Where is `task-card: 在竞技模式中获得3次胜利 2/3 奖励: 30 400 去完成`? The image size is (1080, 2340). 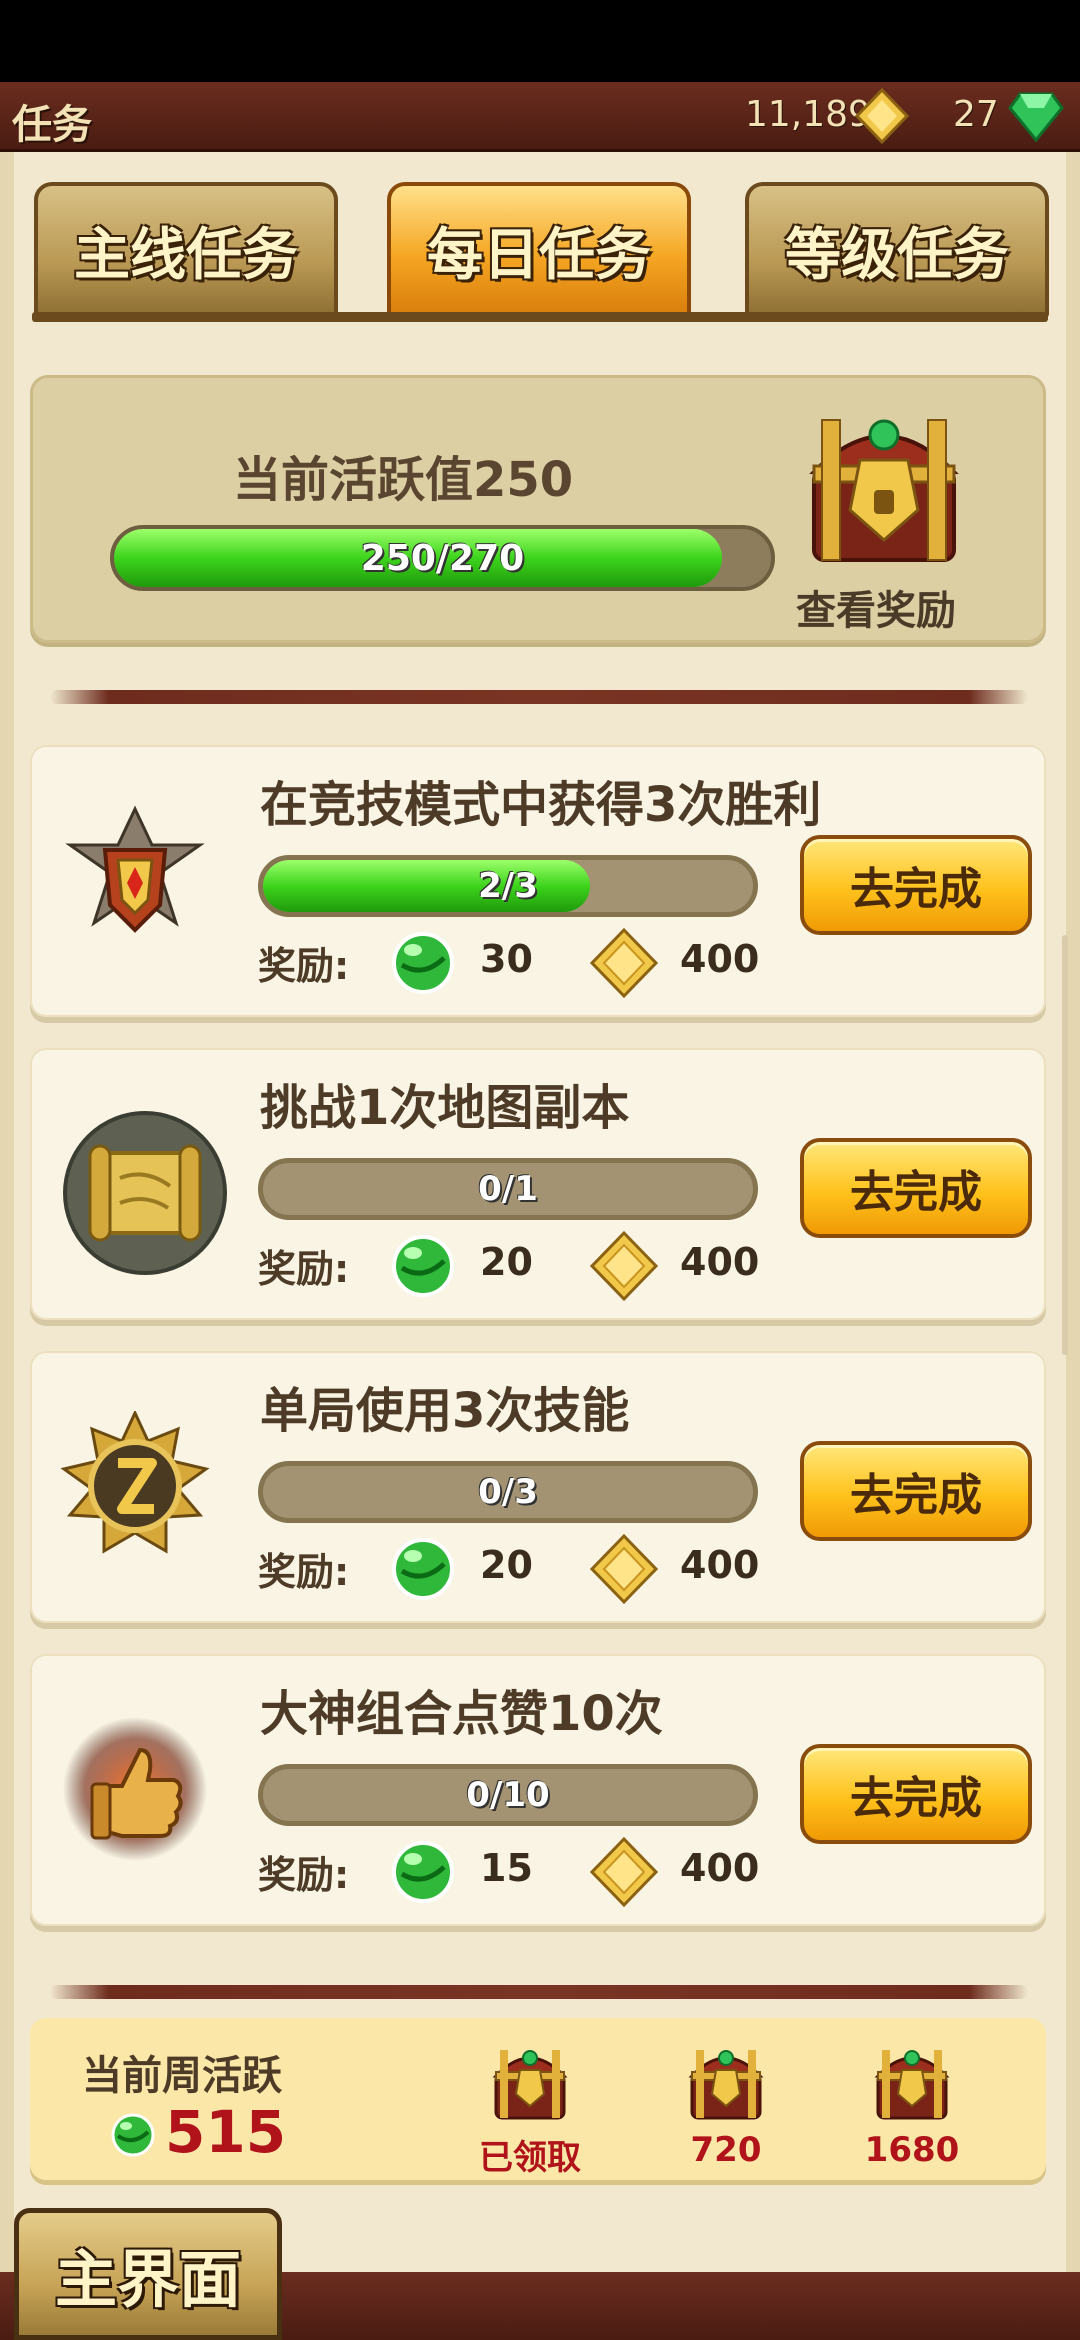 task-card: 在竞技模式中获得3次胜利 2/3 奖励: 30 400 去完成 is located at coordinates (538, 881).